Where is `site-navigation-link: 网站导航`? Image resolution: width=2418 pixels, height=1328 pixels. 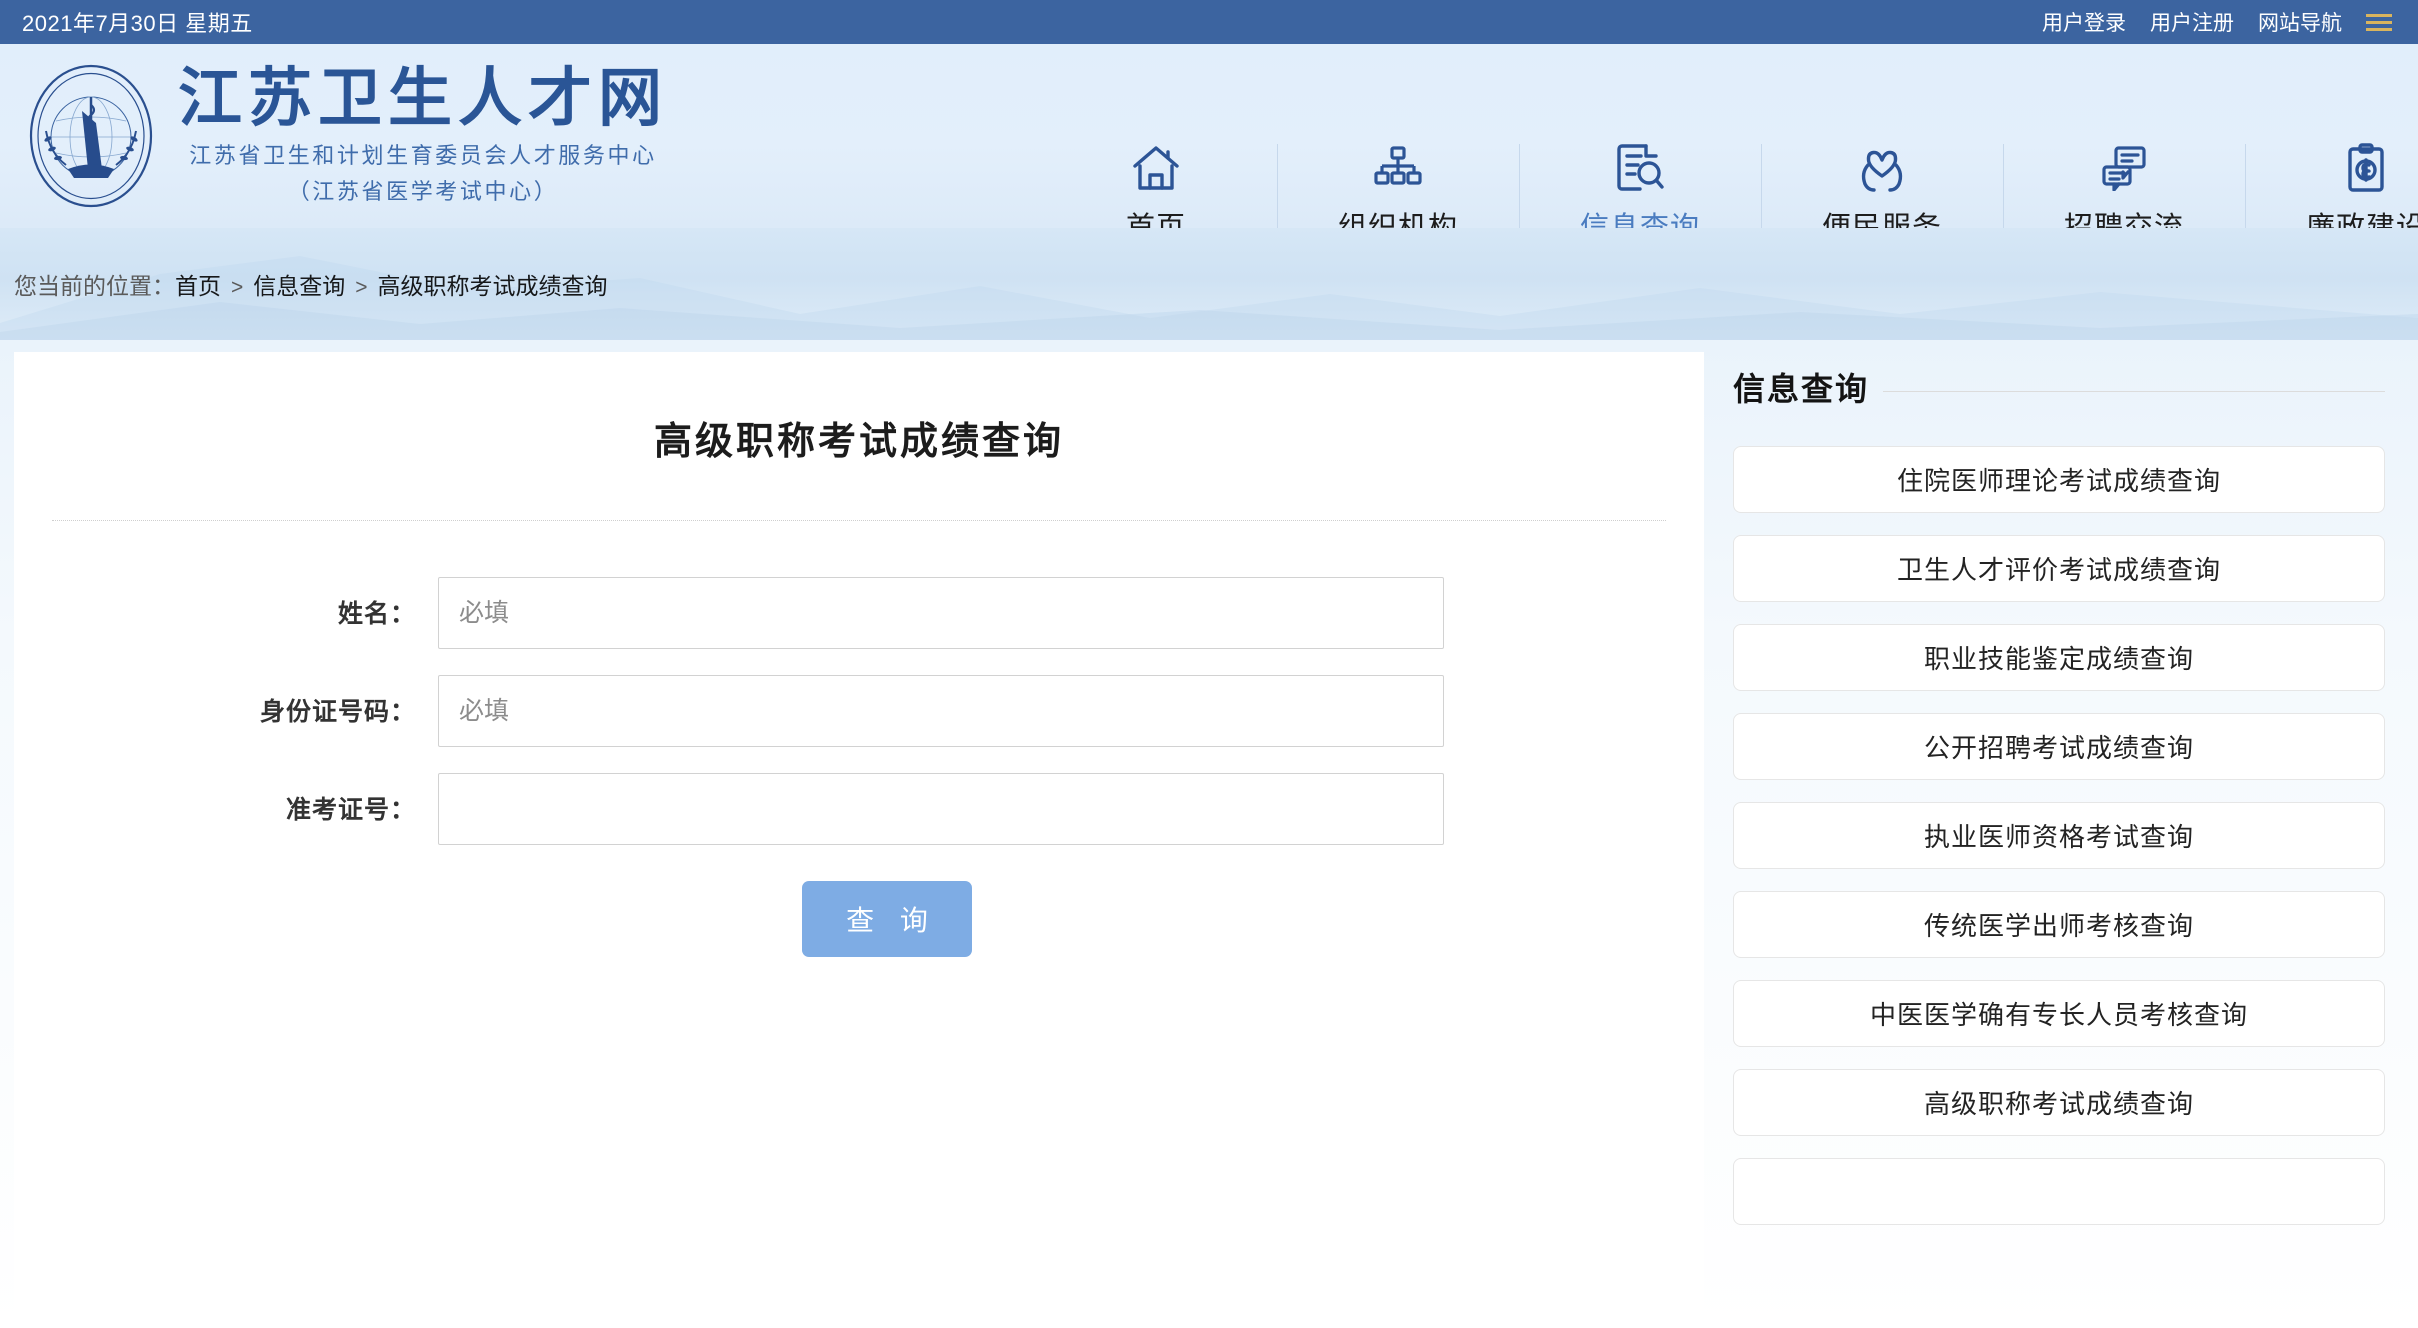 site-navigation-link: 网站导航 is located at coordinates (2300, 22).